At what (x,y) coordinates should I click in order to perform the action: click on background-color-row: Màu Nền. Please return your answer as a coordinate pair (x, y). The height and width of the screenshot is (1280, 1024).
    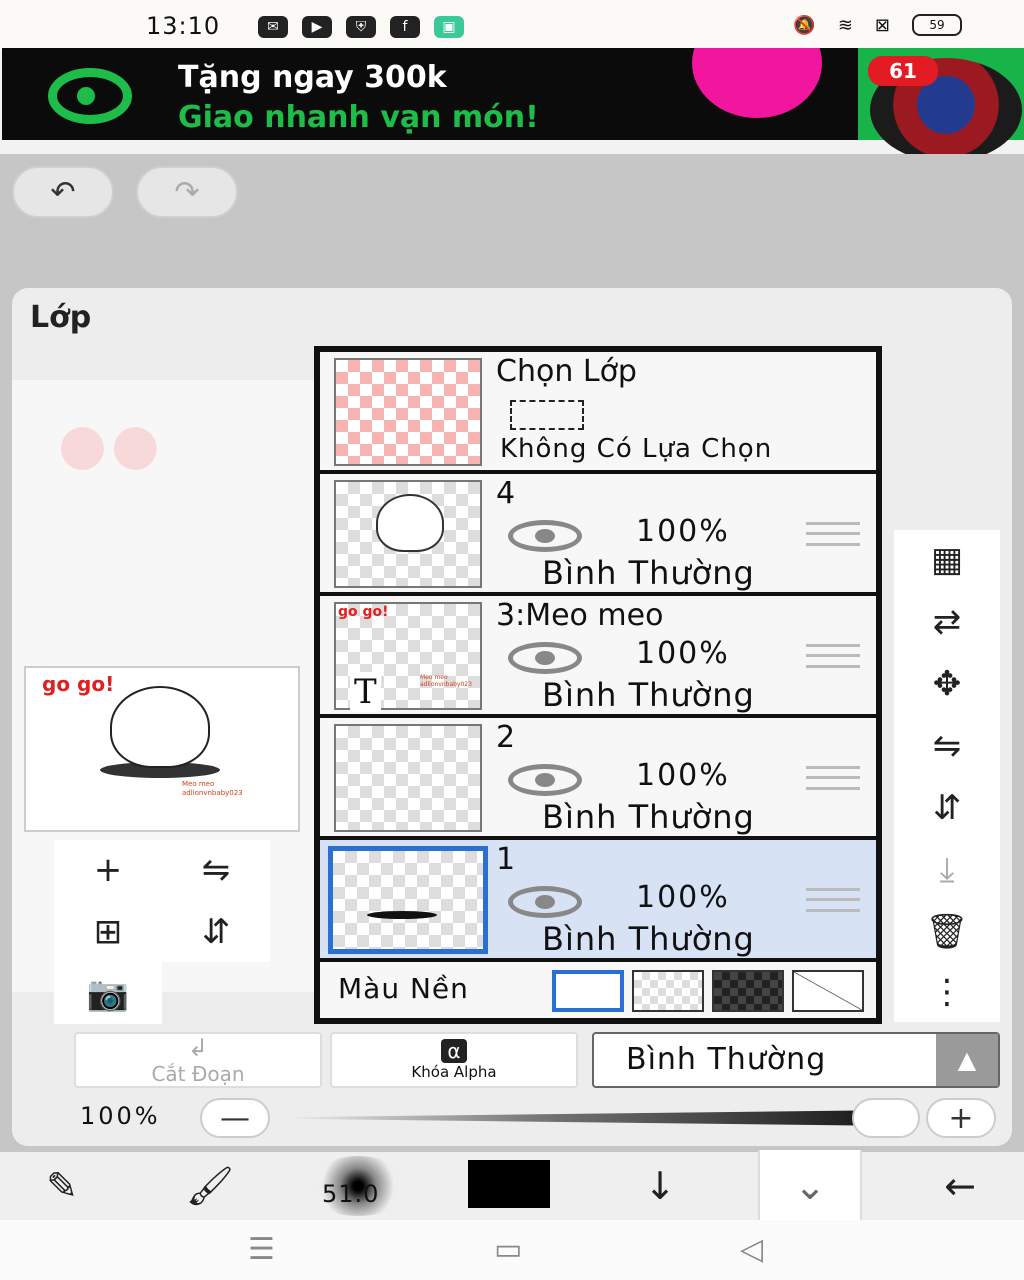
    Looking at the image, I should click on (598, 990).